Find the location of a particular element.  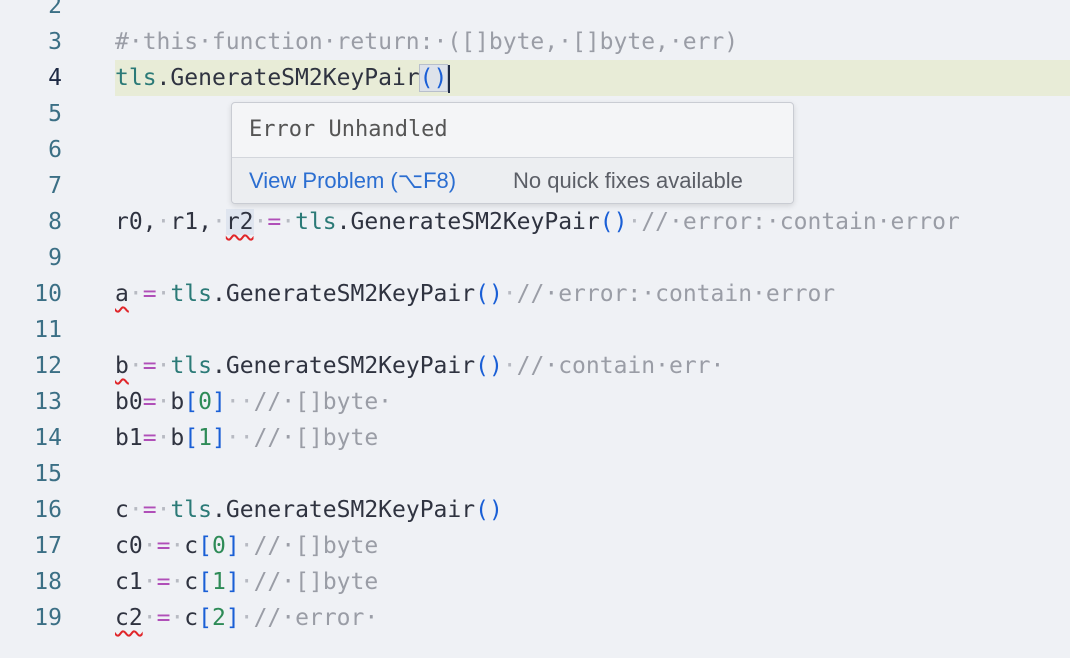

editor-line: 11 is located at coordinates (535, 330).